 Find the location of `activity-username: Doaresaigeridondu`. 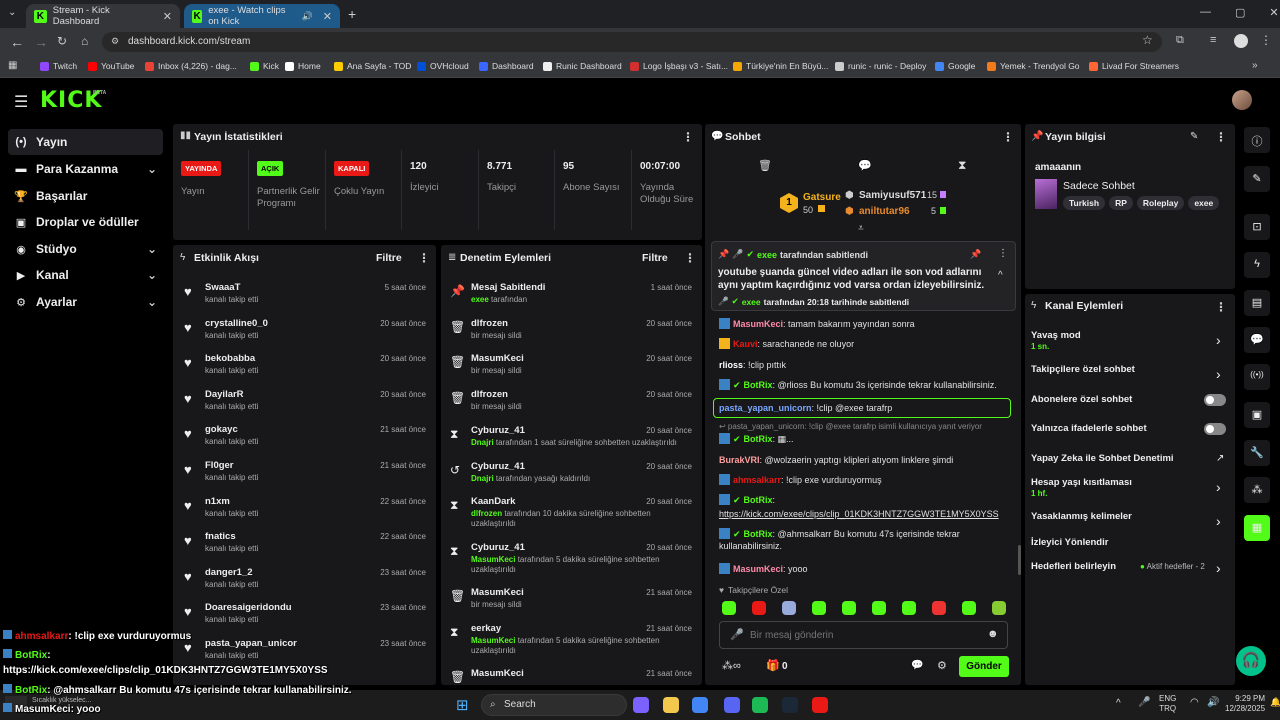

activity-username: Doaresaigeridondu is located at coordinates (248, 607).